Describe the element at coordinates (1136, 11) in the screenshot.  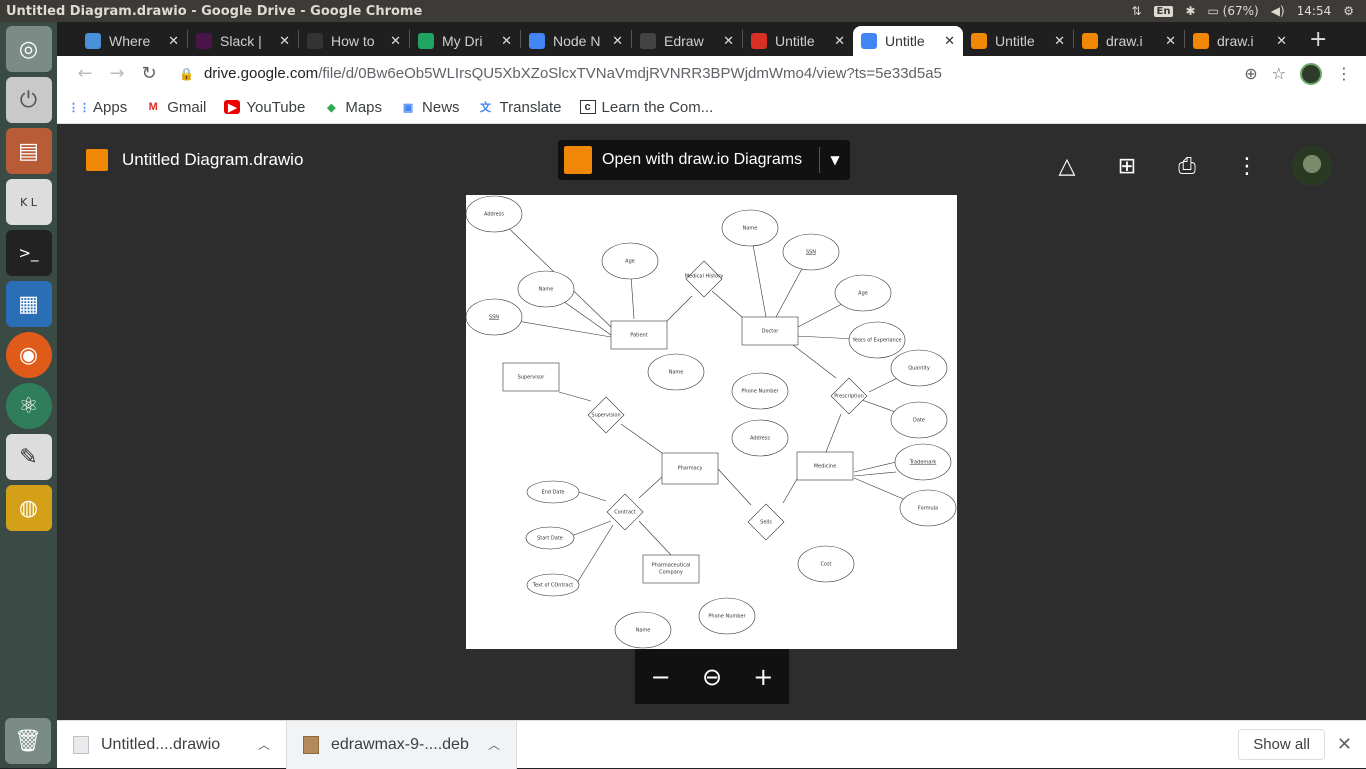
I see `network-icon: ⇅` at that location.